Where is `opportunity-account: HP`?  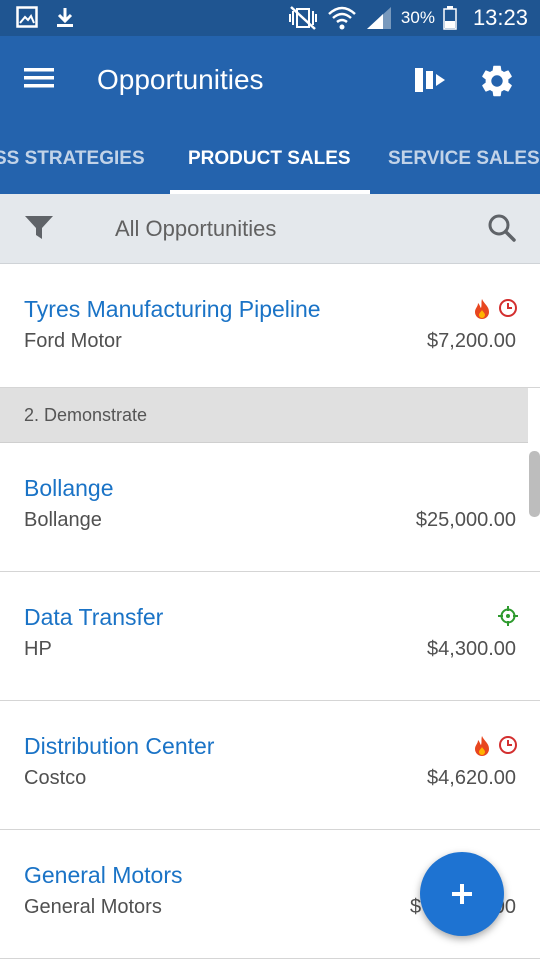 opportunity-account: HP is located at coordinates (38, 649).